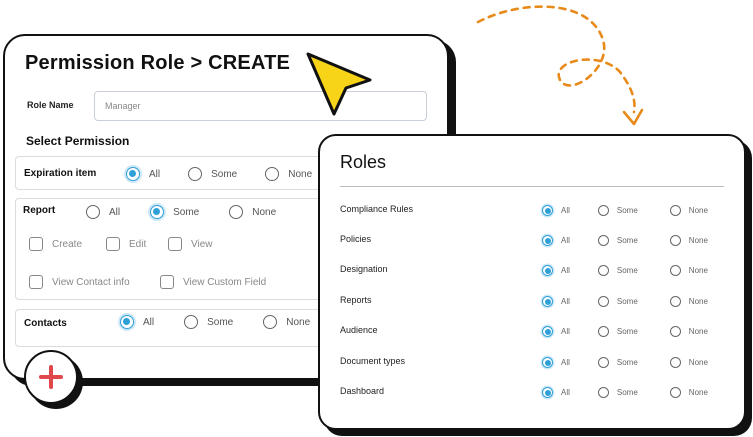  What do you see at coordinates (362, 391) in the screenshot?
I see `role-row-label: Dashboard` at bounding box center [362, 391].